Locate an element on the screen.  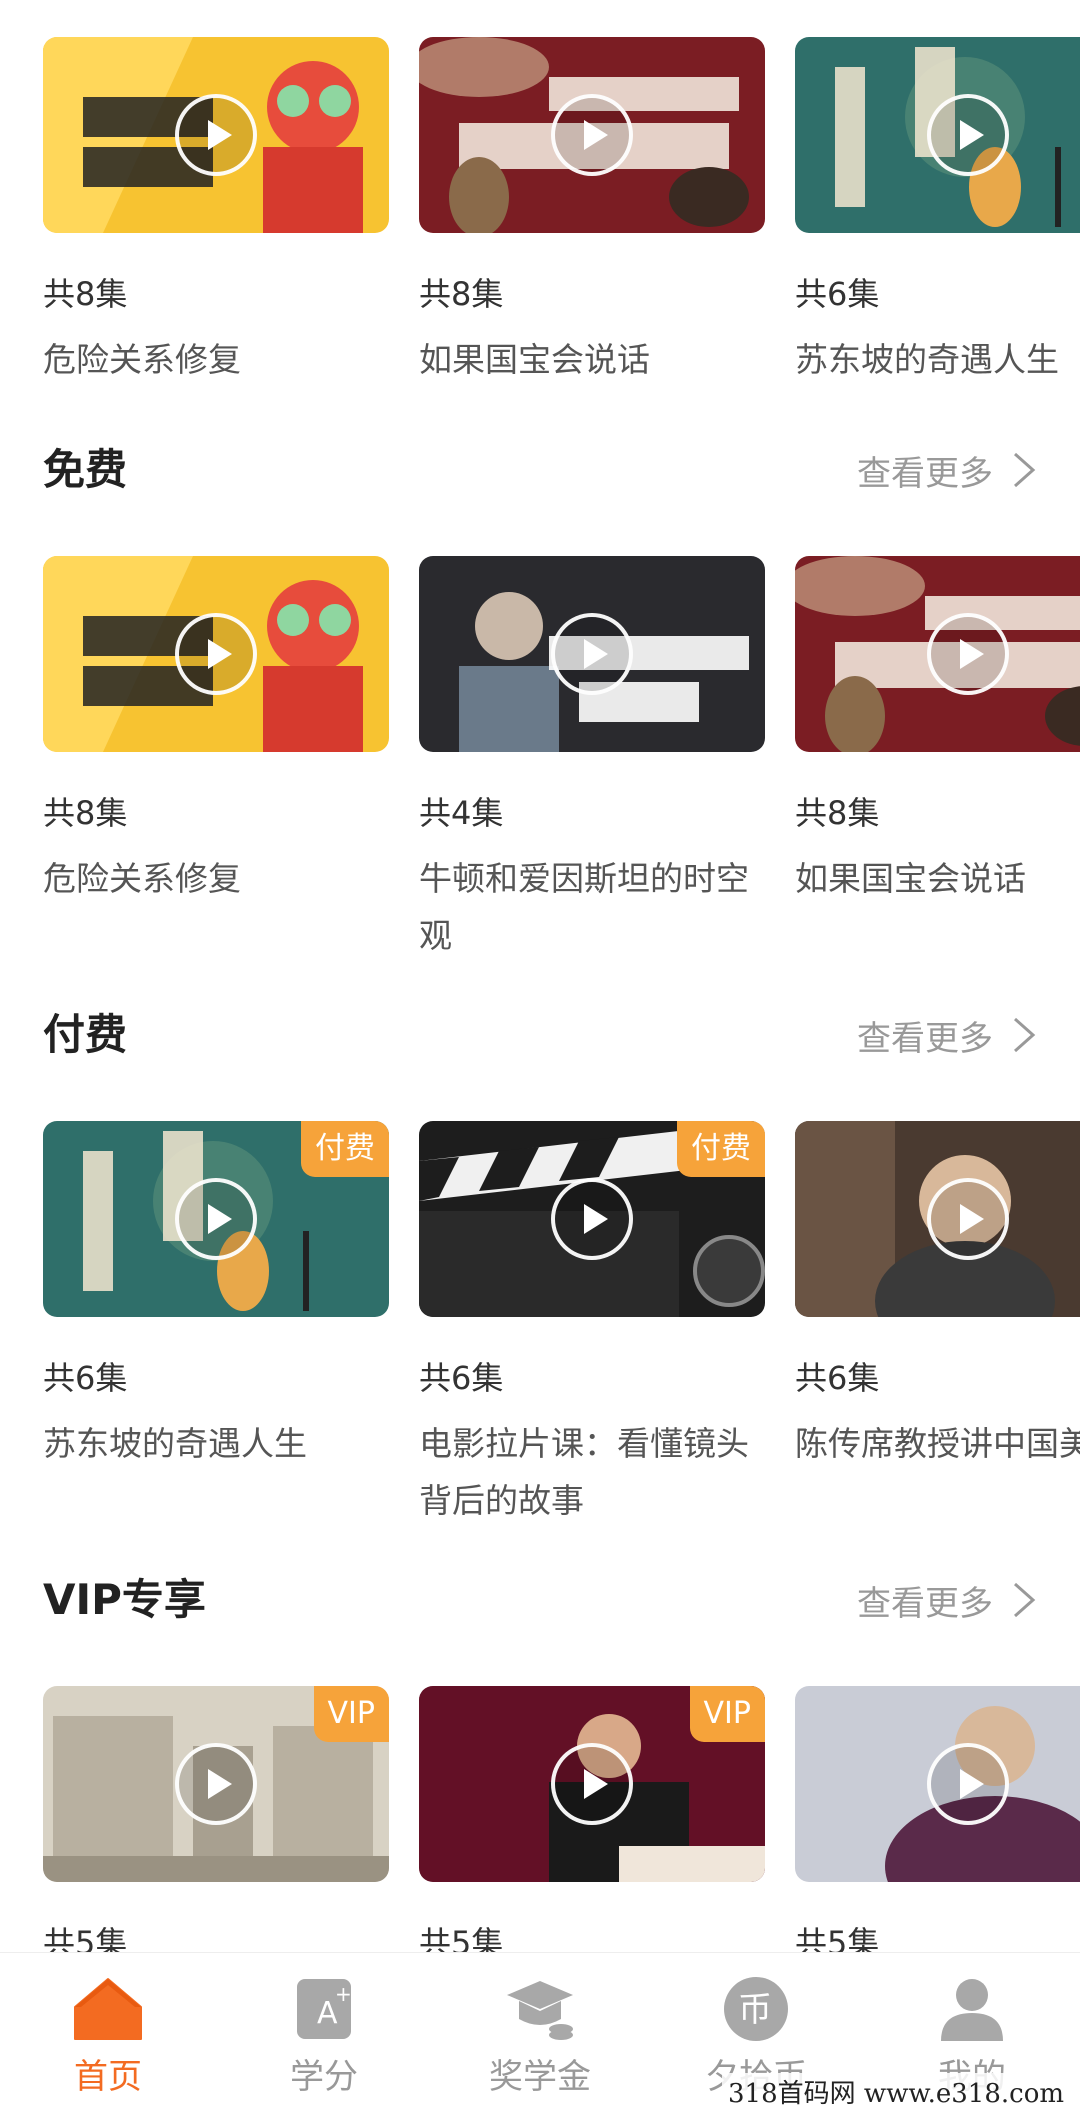
course-card: 共6集 苏东坡的奇遇人生 is located at coordinates (937, 208).